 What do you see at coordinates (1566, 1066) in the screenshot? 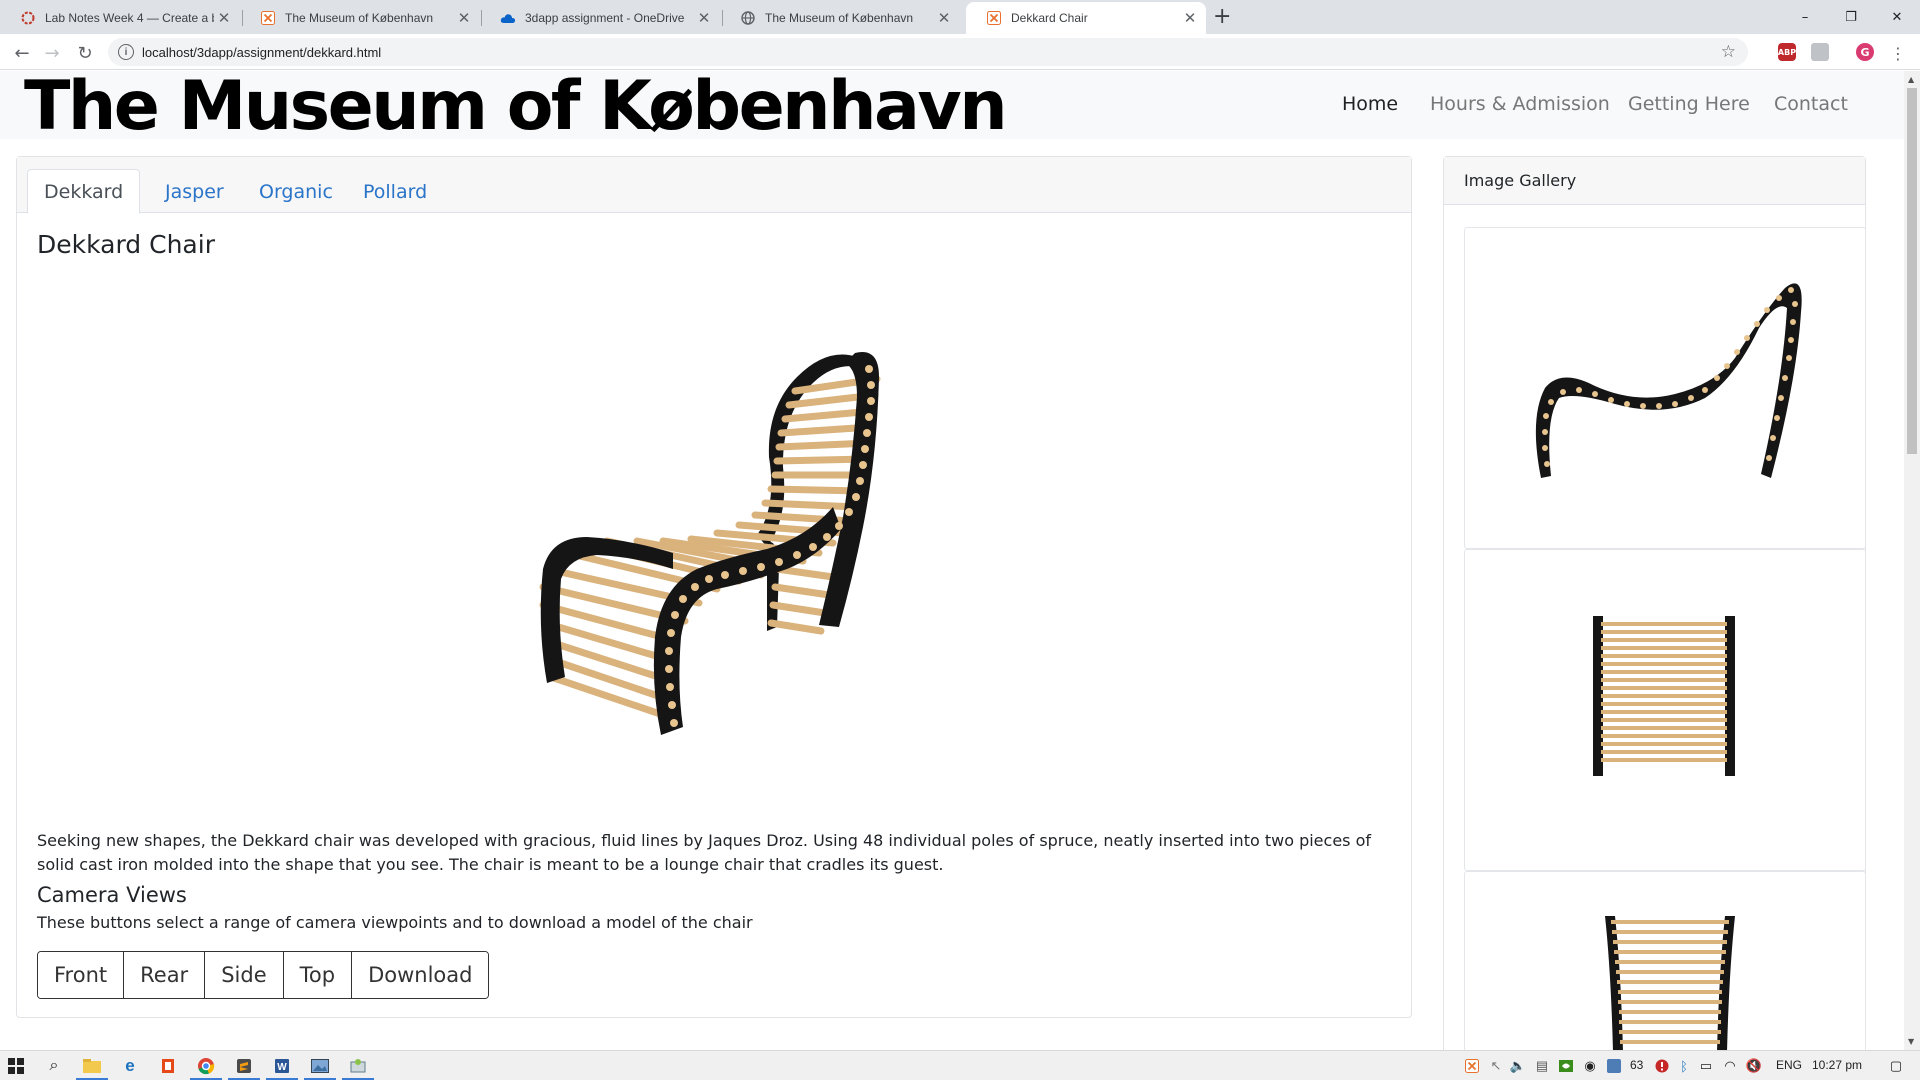
I see `nvidia-tray-icon` at bounding box center [1566, 1066].